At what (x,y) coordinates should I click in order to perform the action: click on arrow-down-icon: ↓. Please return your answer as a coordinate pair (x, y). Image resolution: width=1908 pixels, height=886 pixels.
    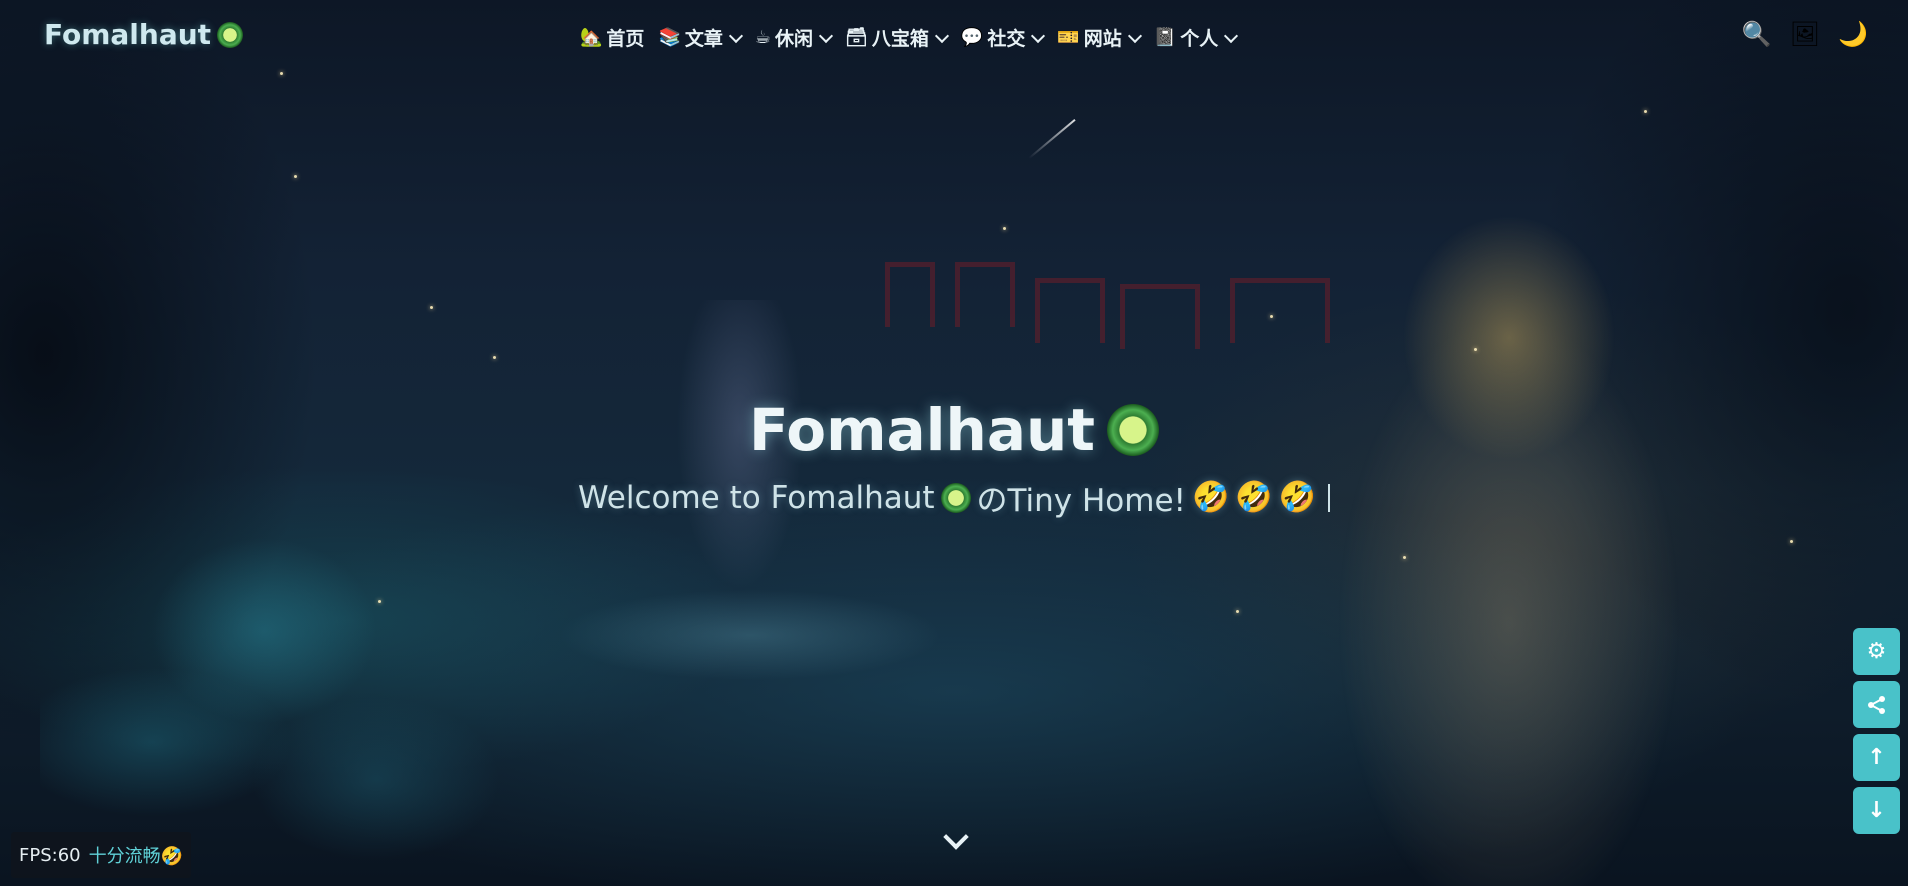
    Looking at the image, I should click on (1876, 810).